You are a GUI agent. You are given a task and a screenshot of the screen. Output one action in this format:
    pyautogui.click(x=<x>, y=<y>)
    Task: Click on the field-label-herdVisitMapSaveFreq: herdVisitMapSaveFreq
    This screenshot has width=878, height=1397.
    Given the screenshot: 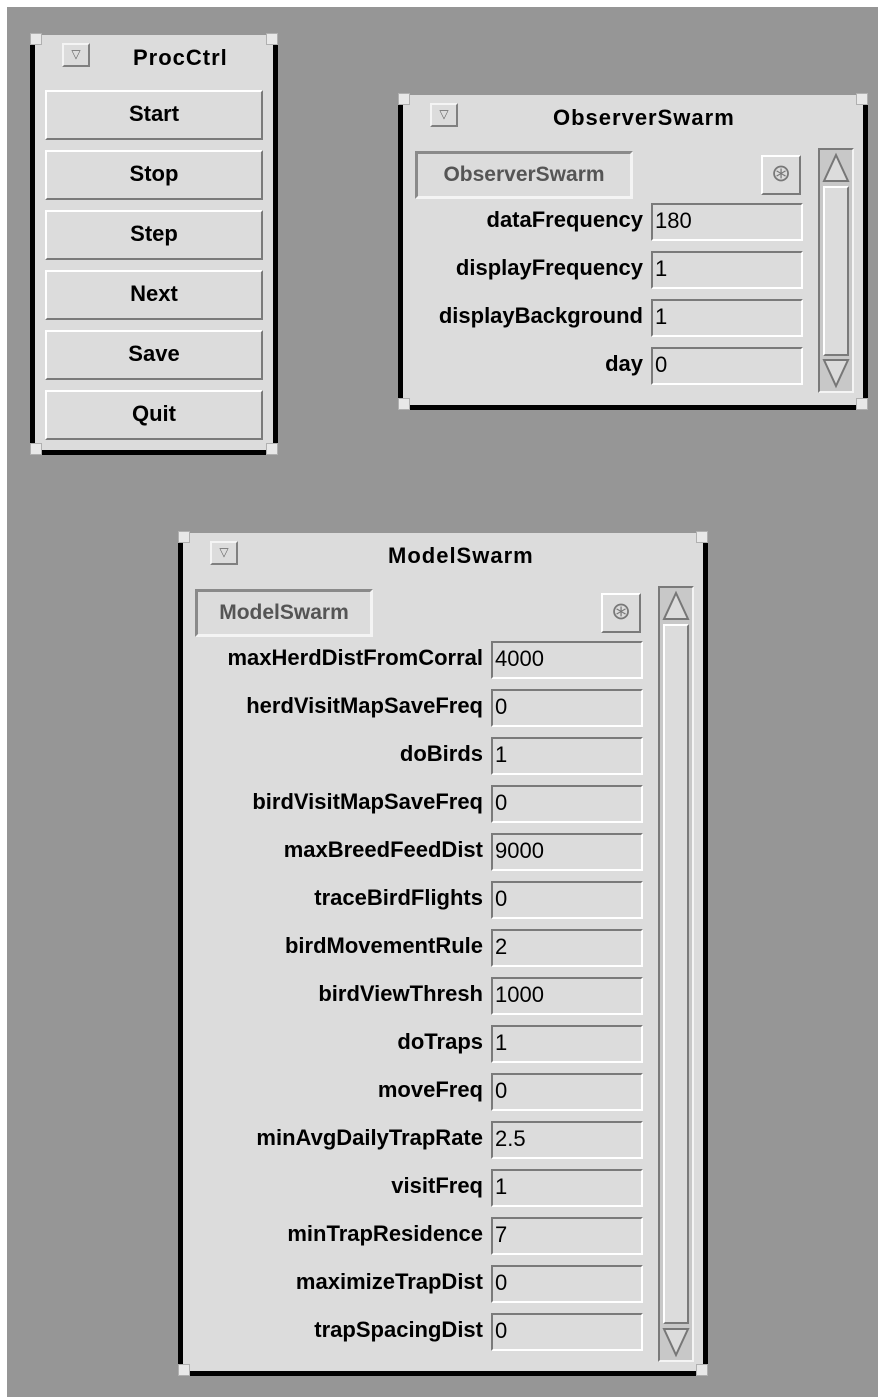 What is the action you would take?
    pyautogui.click(x=364, y=705)
    